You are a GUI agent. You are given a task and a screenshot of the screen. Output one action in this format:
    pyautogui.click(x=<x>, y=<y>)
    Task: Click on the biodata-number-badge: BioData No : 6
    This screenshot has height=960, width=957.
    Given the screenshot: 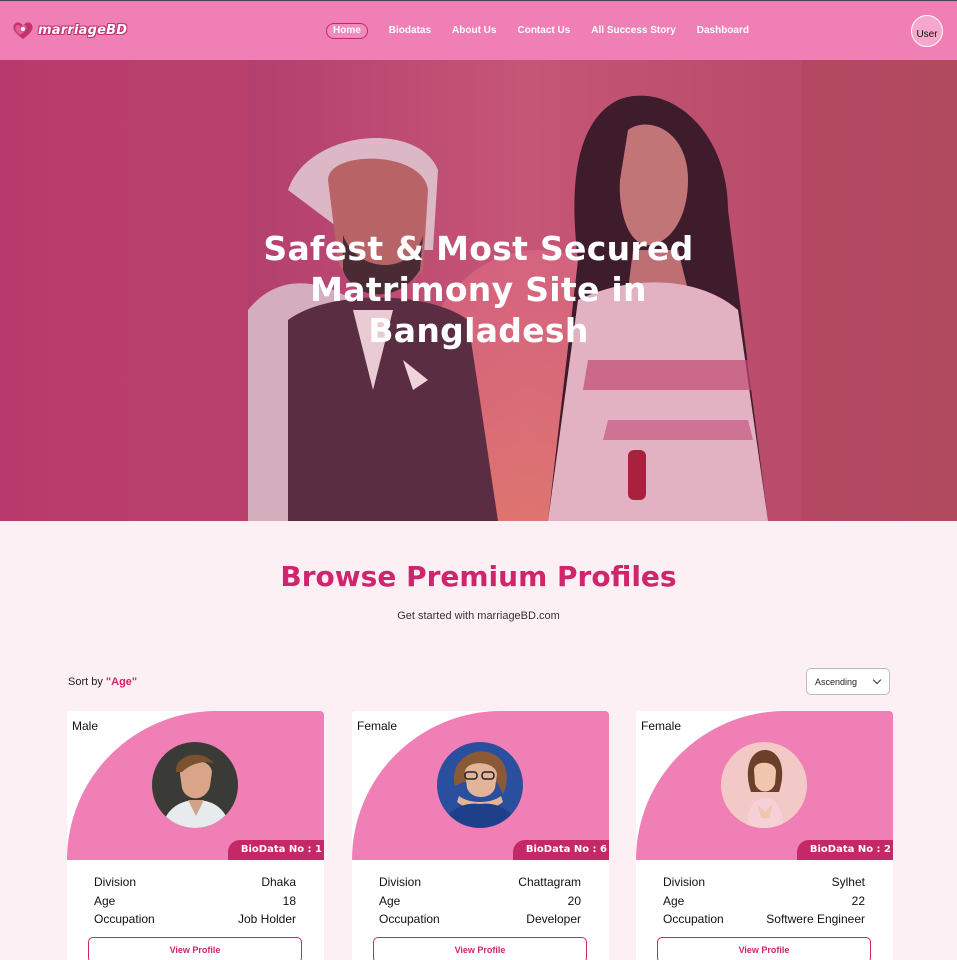 What is the action you would take?
    pyautogui.click(x=560, y=850)
    